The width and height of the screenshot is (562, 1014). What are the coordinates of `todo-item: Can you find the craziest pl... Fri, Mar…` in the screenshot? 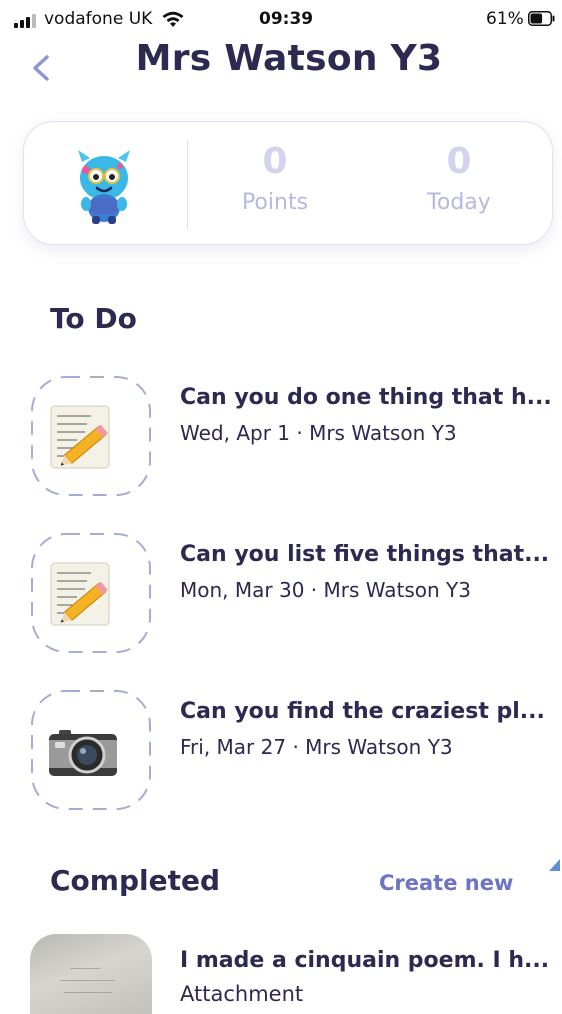 It's located at (296, 750).